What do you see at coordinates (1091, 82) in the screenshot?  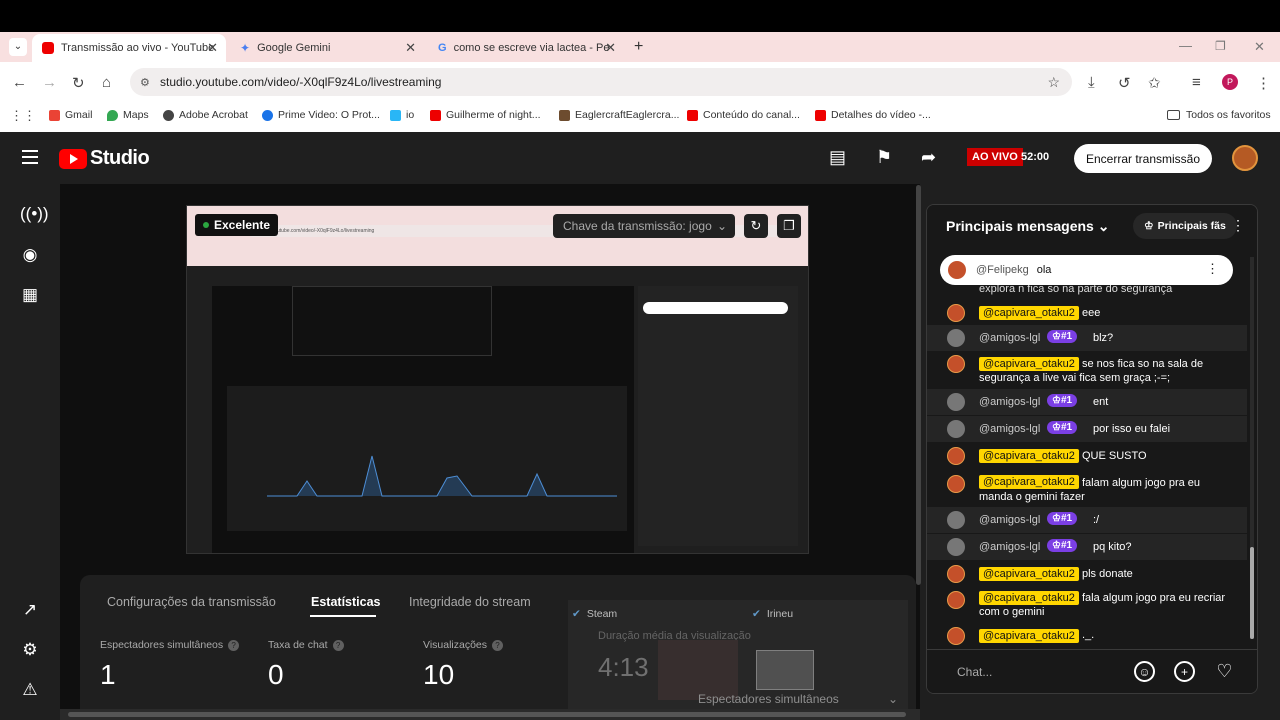 I see `download-icon: ⤓` at bounding box center [1091, 82].